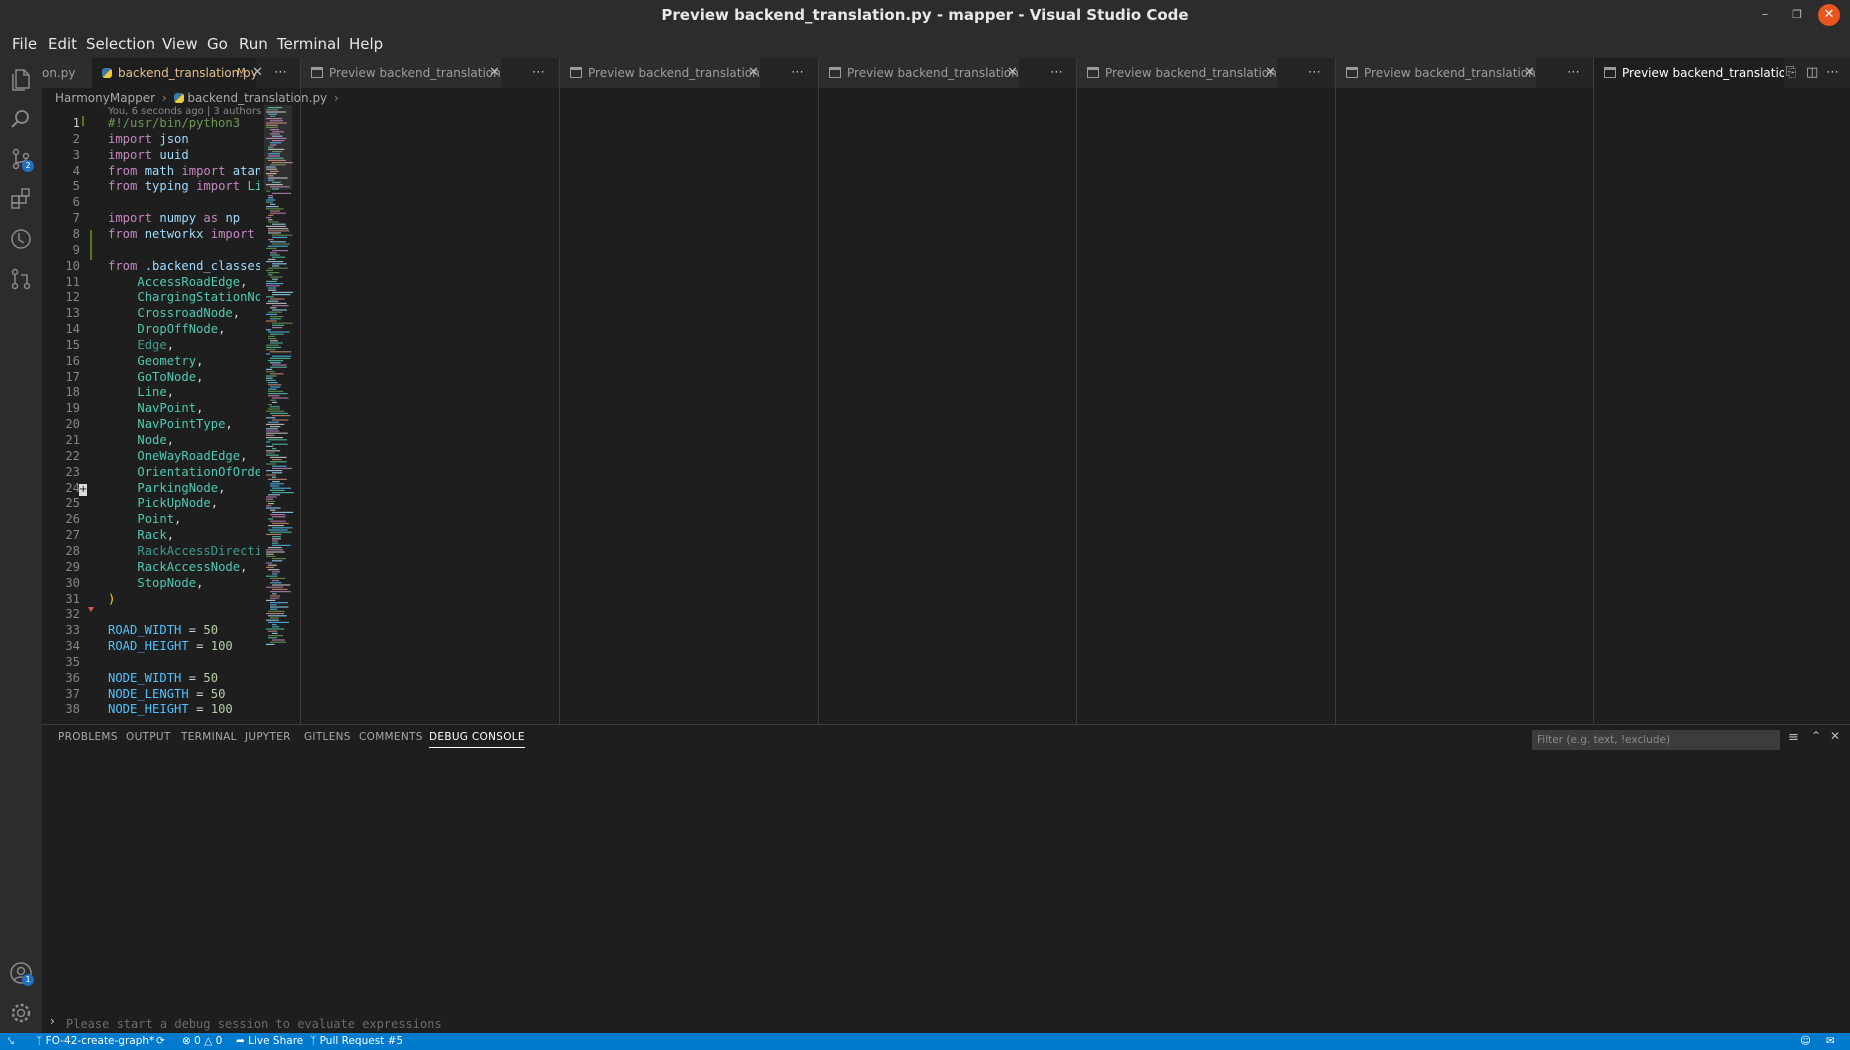  I want to click on line-number: 14, so click(65, 329).